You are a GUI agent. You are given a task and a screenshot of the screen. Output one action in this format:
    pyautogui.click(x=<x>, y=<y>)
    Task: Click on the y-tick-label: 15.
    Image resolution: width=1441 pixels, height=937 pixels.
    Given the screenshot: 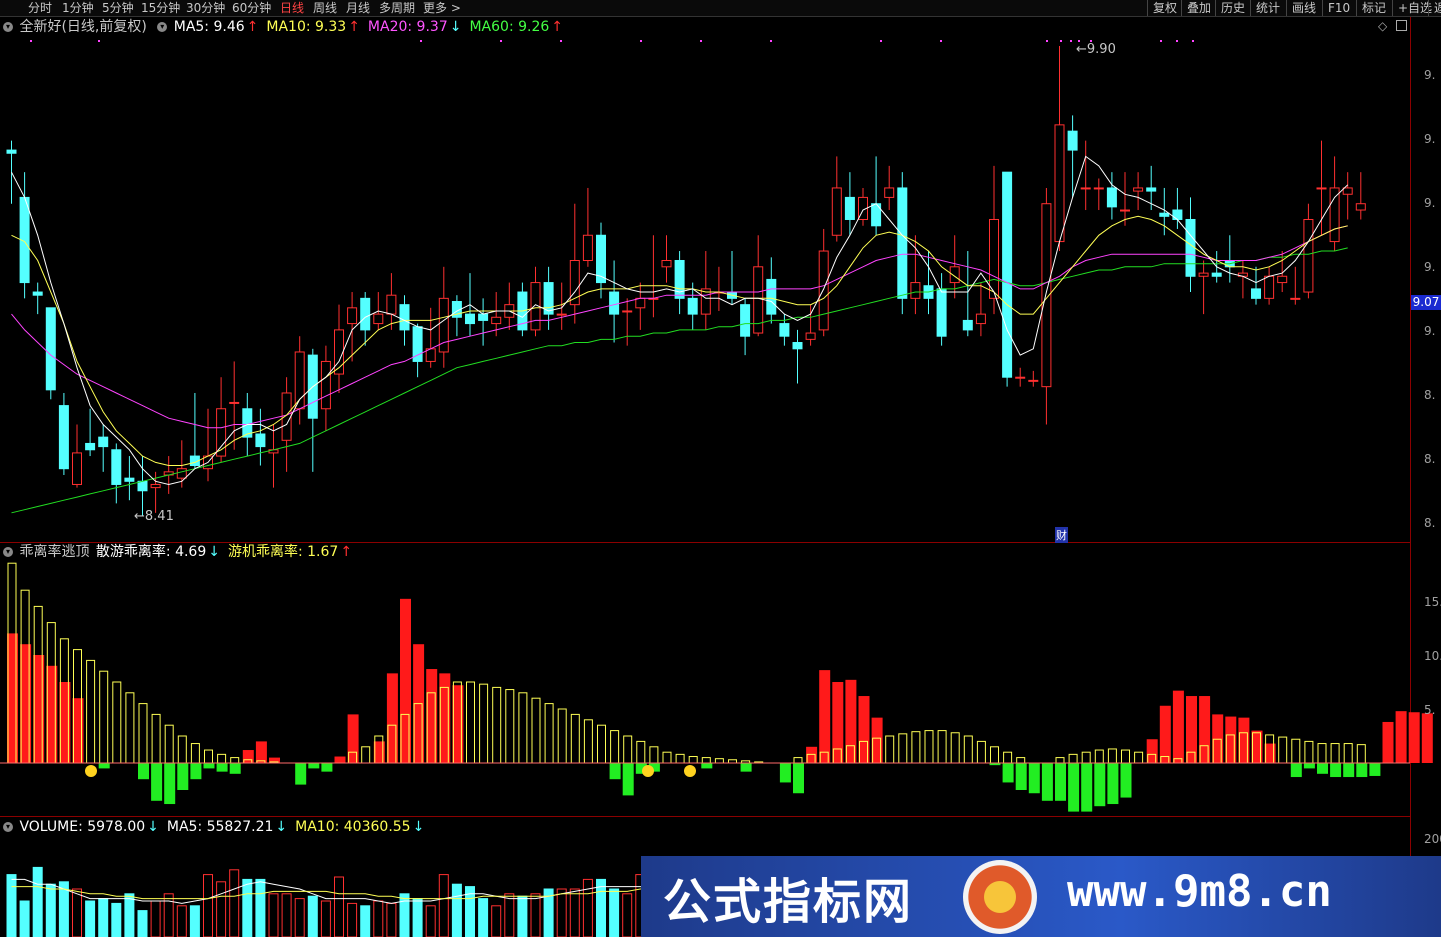 What is the action you would take?
    pyautogui.click(x=1432, y=602)
    